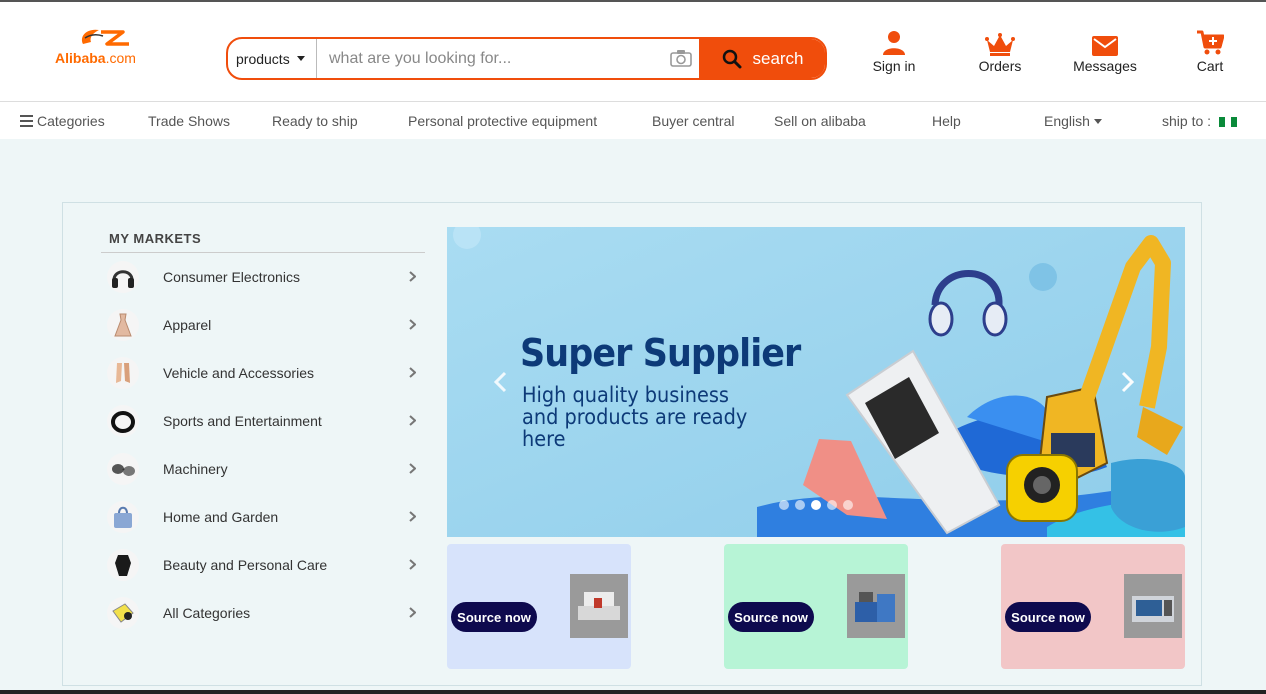 Image resolution: width=1266 pixels, height=694 pixels. Describe the element at coordinates (500, 382) in the screenshot. I see `carousel-prev-icon` at that location.